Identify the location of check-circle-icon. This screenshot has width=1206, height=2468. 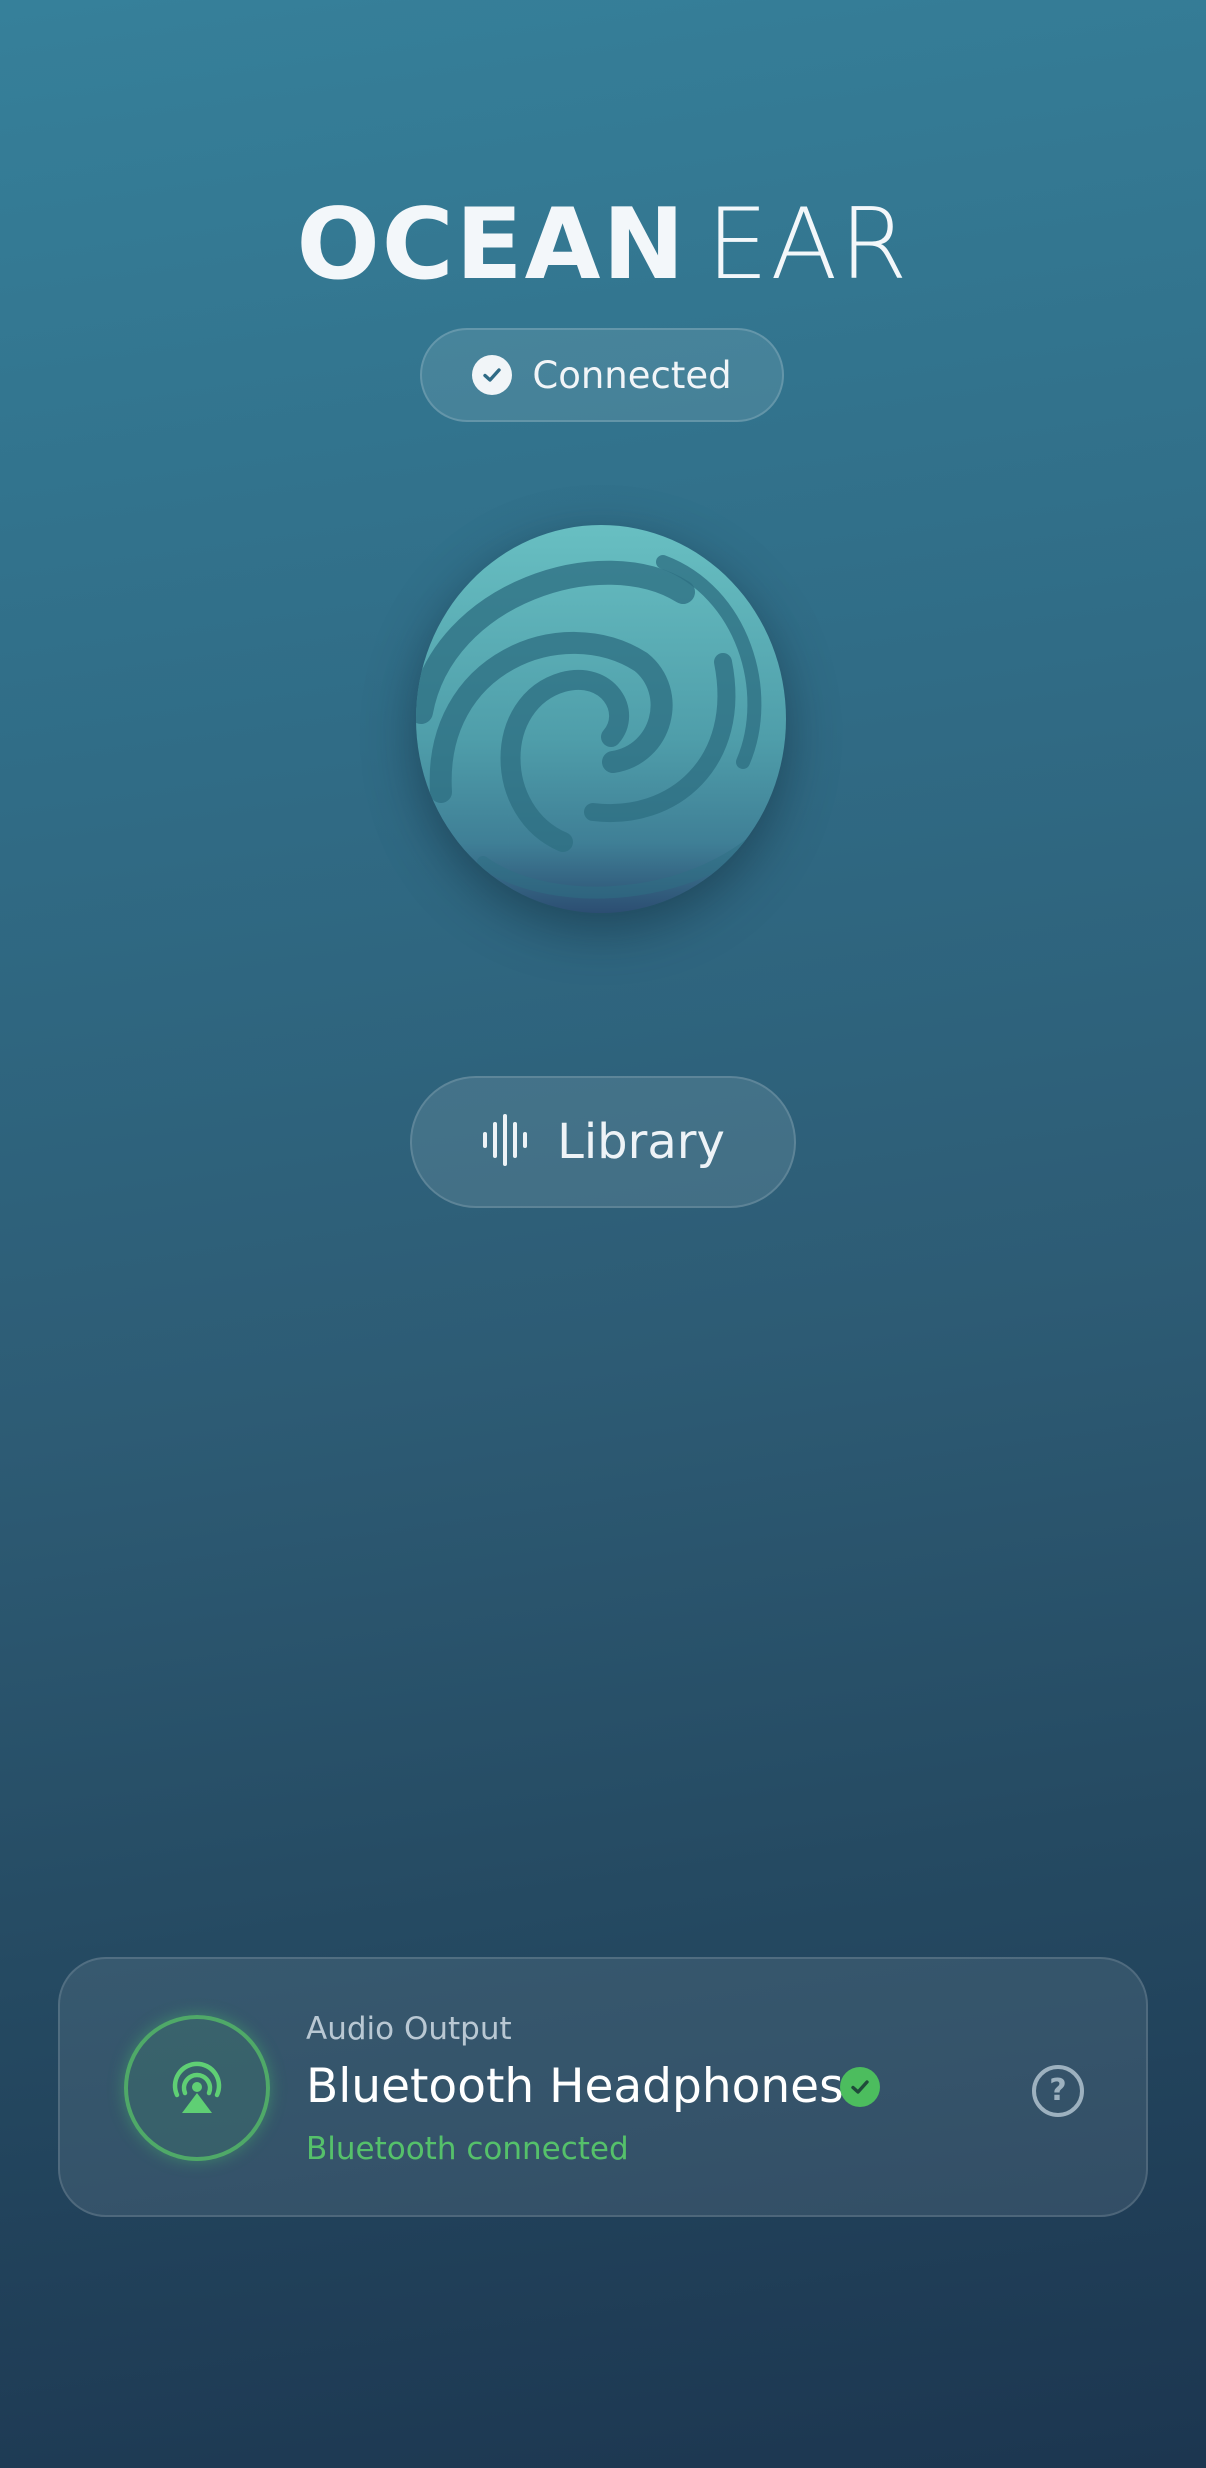
(492, 375).